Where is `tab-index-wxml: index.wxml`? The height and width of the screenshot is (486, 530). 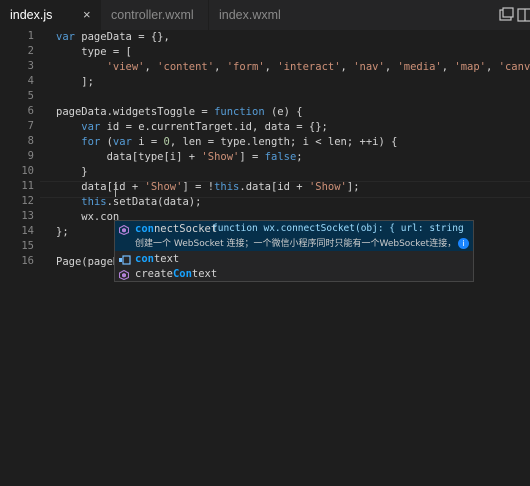
tab-index-wxml: index.wxml is located at coordinates (258, 15).